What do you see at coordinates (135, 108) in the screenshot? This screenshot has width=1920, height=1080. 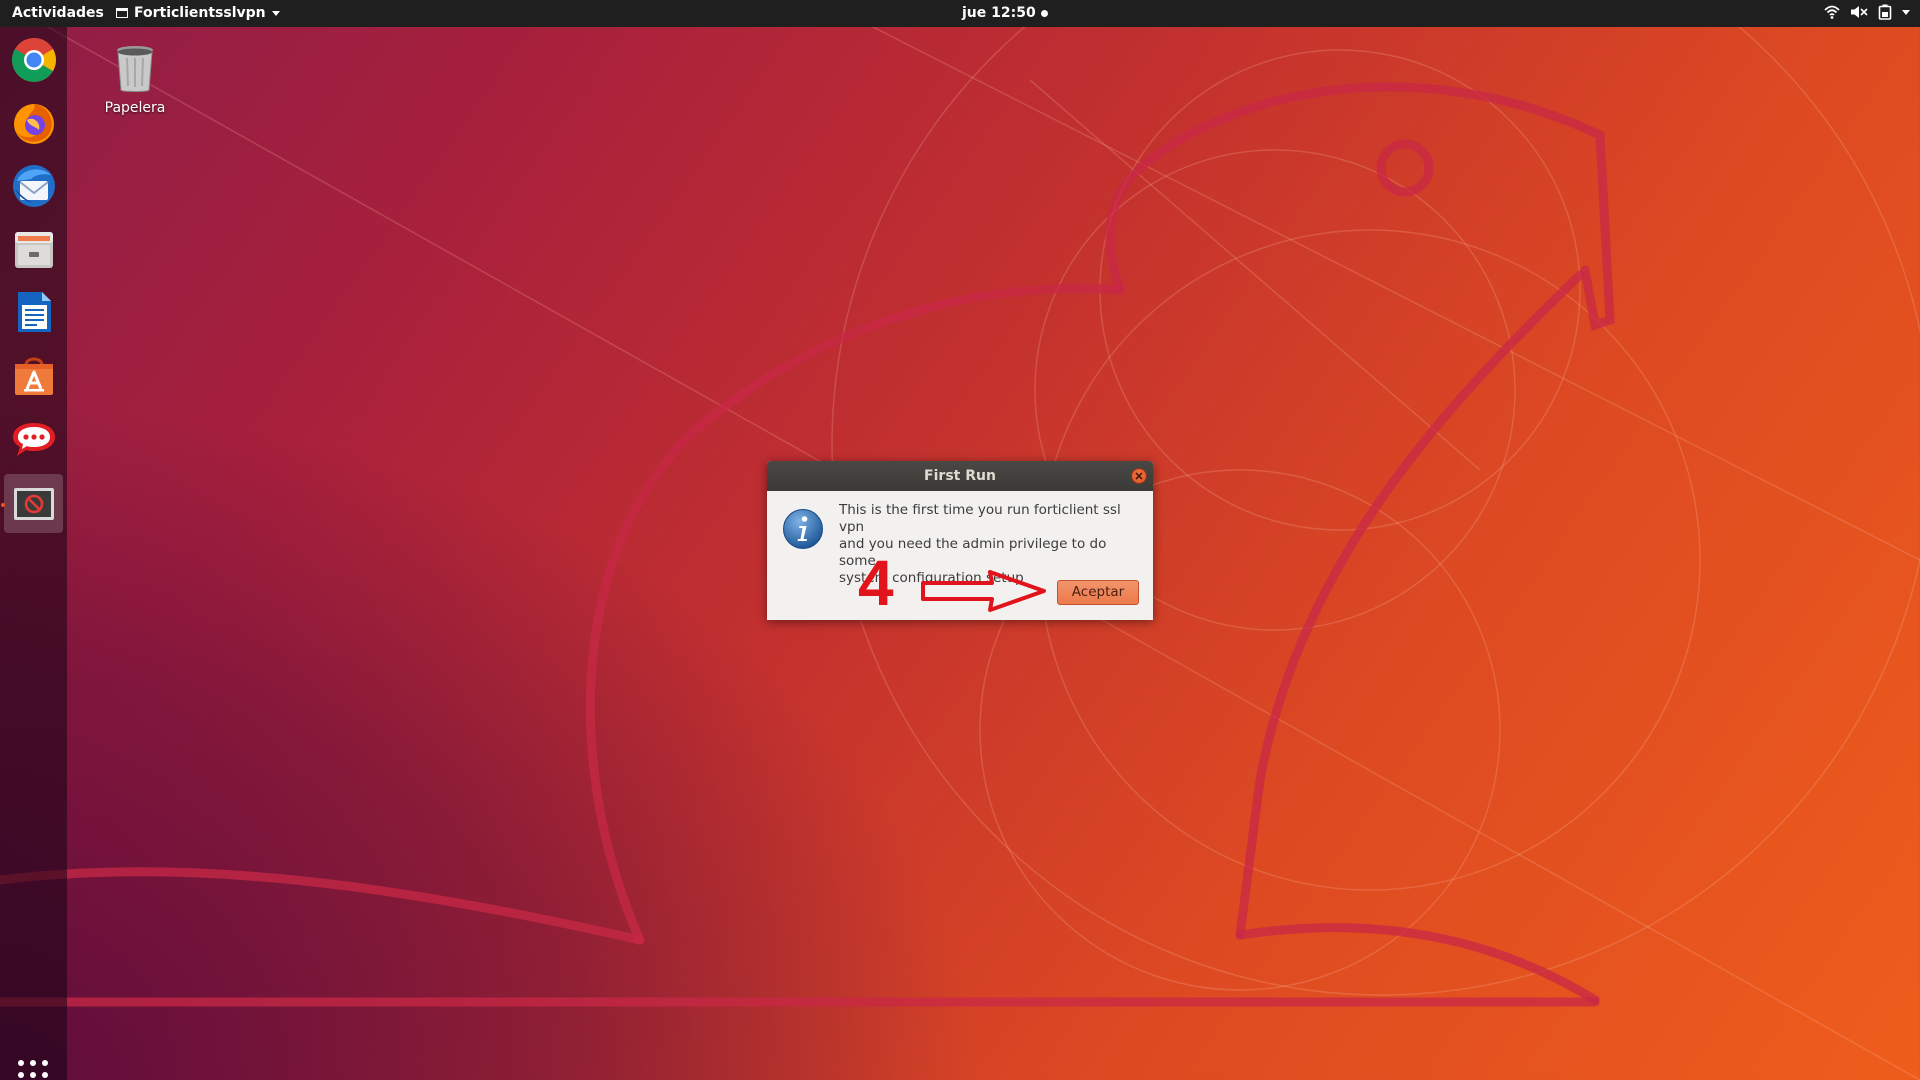 I see `trash-label: Papelera` at bounding box center [135, 108].